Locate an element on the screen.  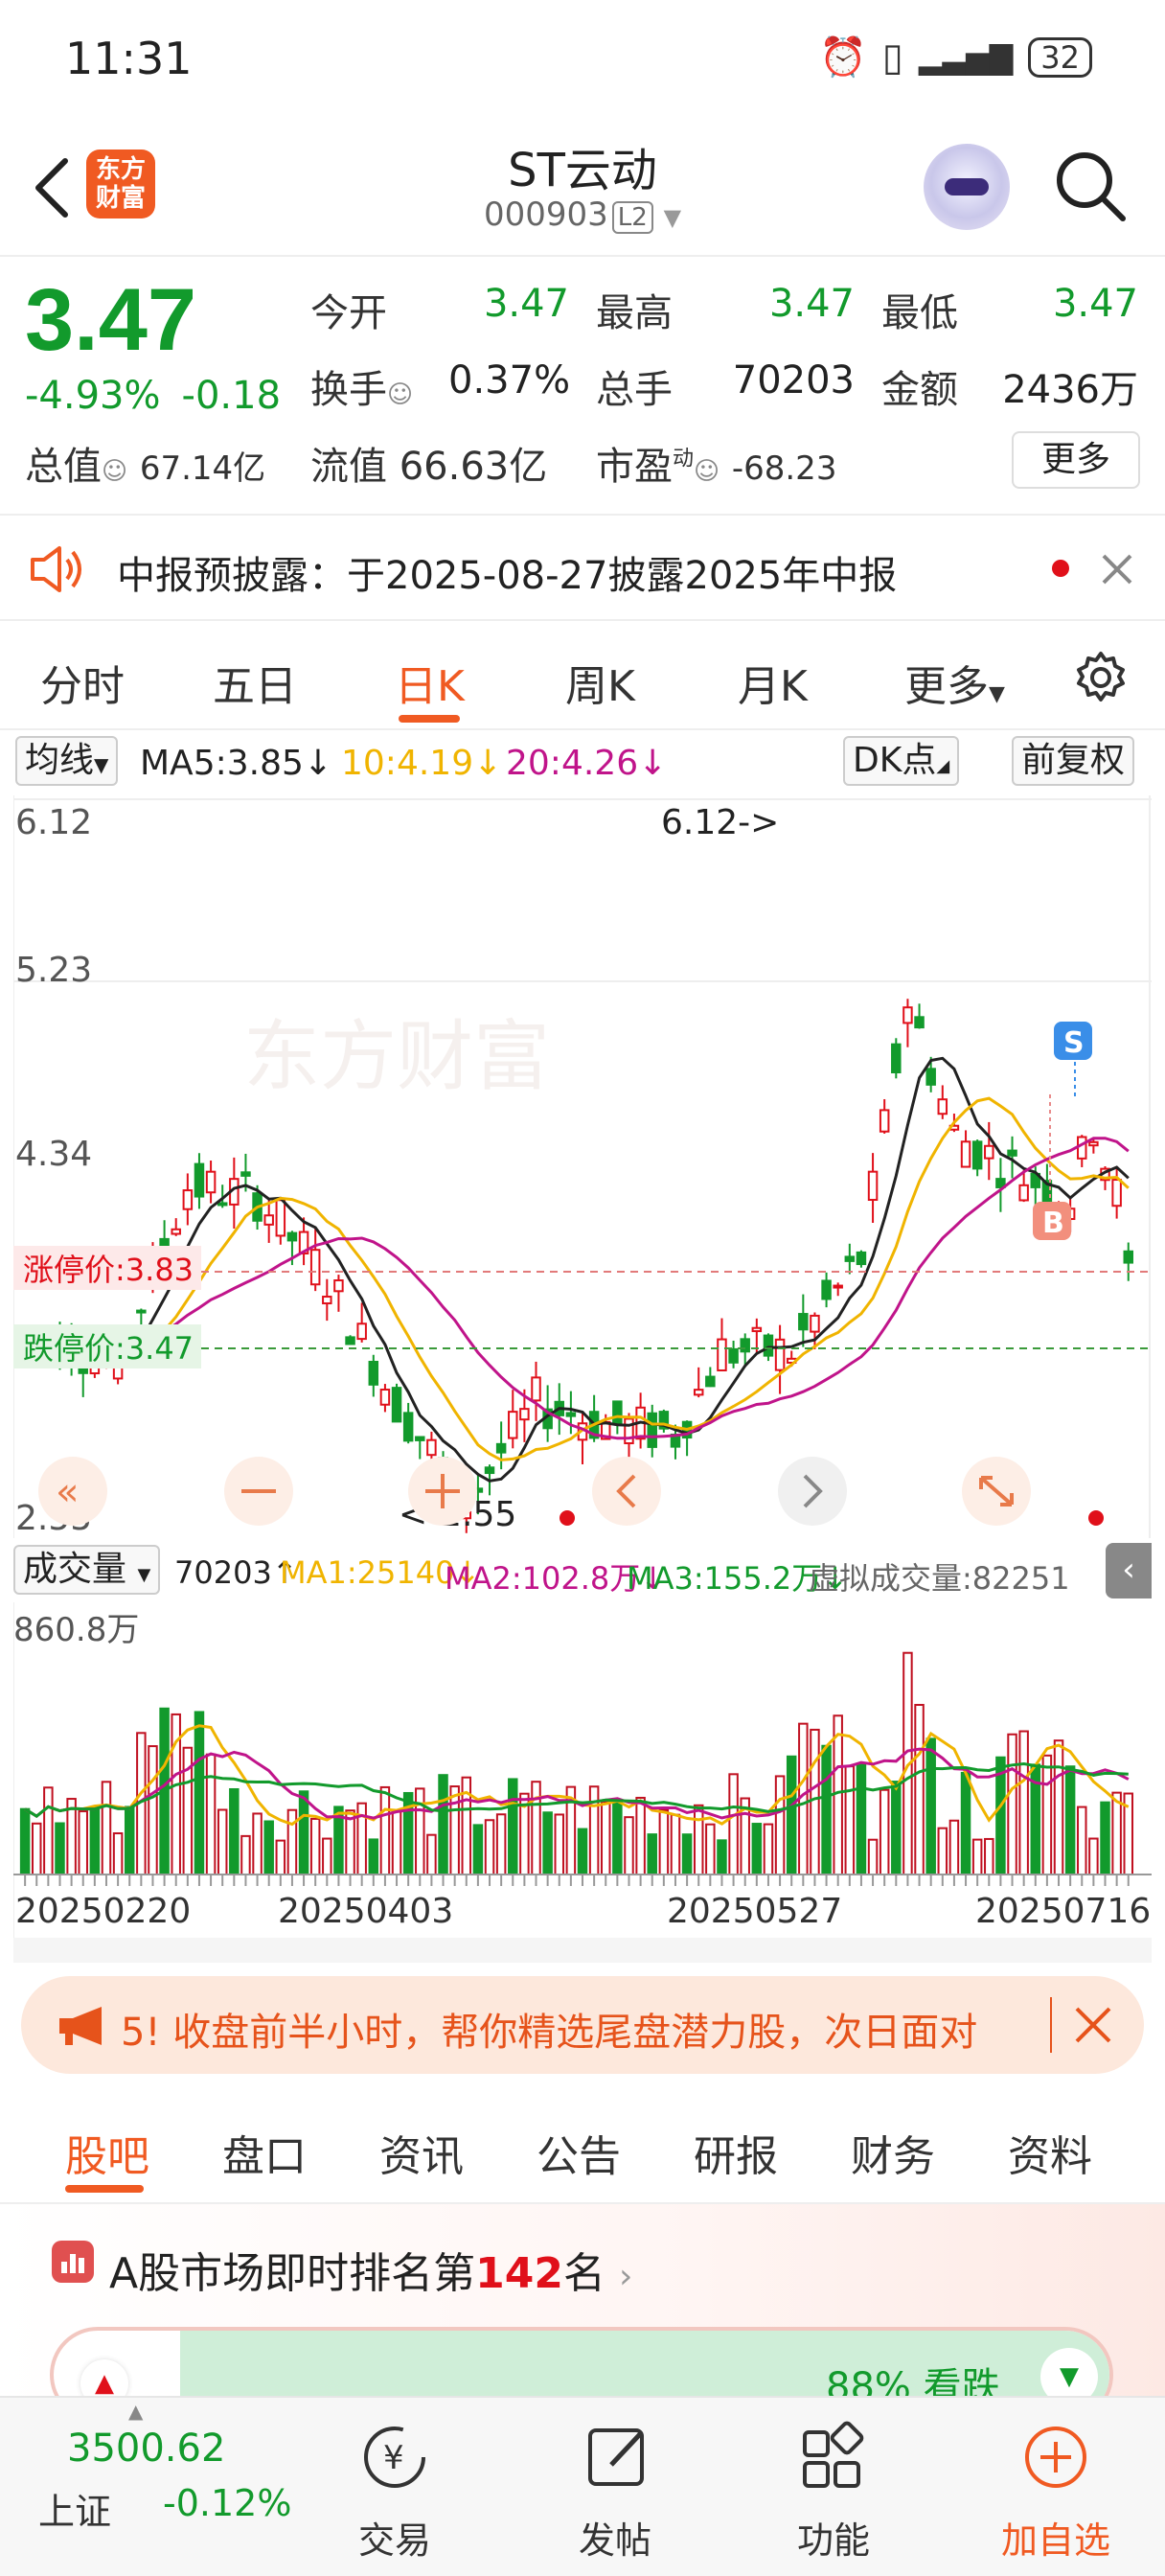
float-cap-value: 66.63亿 is located at coordinates (473, 467).